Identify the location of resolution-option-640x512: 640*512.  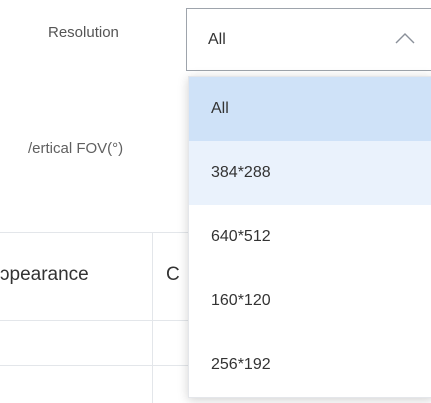
(310, 237).